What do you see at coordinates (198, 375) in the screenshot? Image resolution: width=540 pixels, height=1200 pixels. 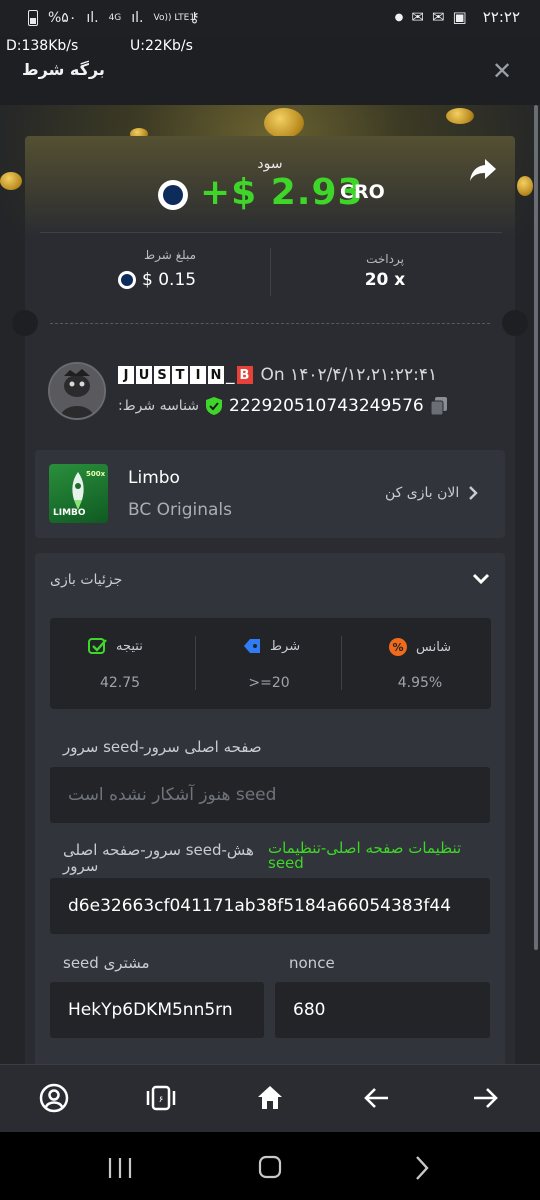 I see `username-letter: I` at bounding box center [198, 375].